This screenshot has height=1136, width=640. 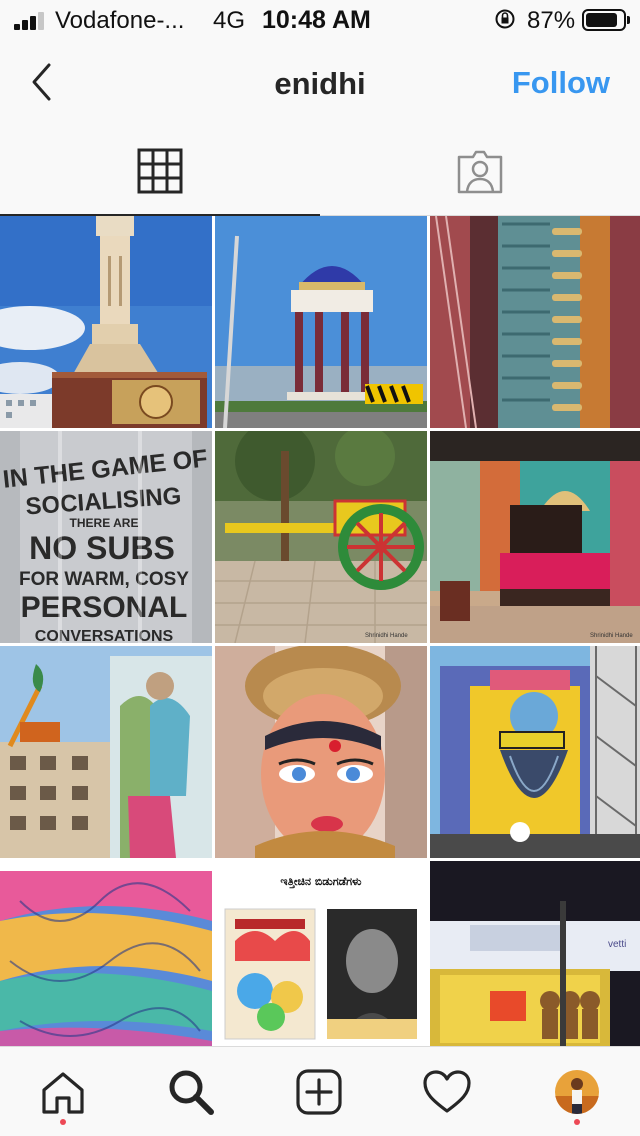 I want to click on clock-tower-image, so click(x=106, y=322).